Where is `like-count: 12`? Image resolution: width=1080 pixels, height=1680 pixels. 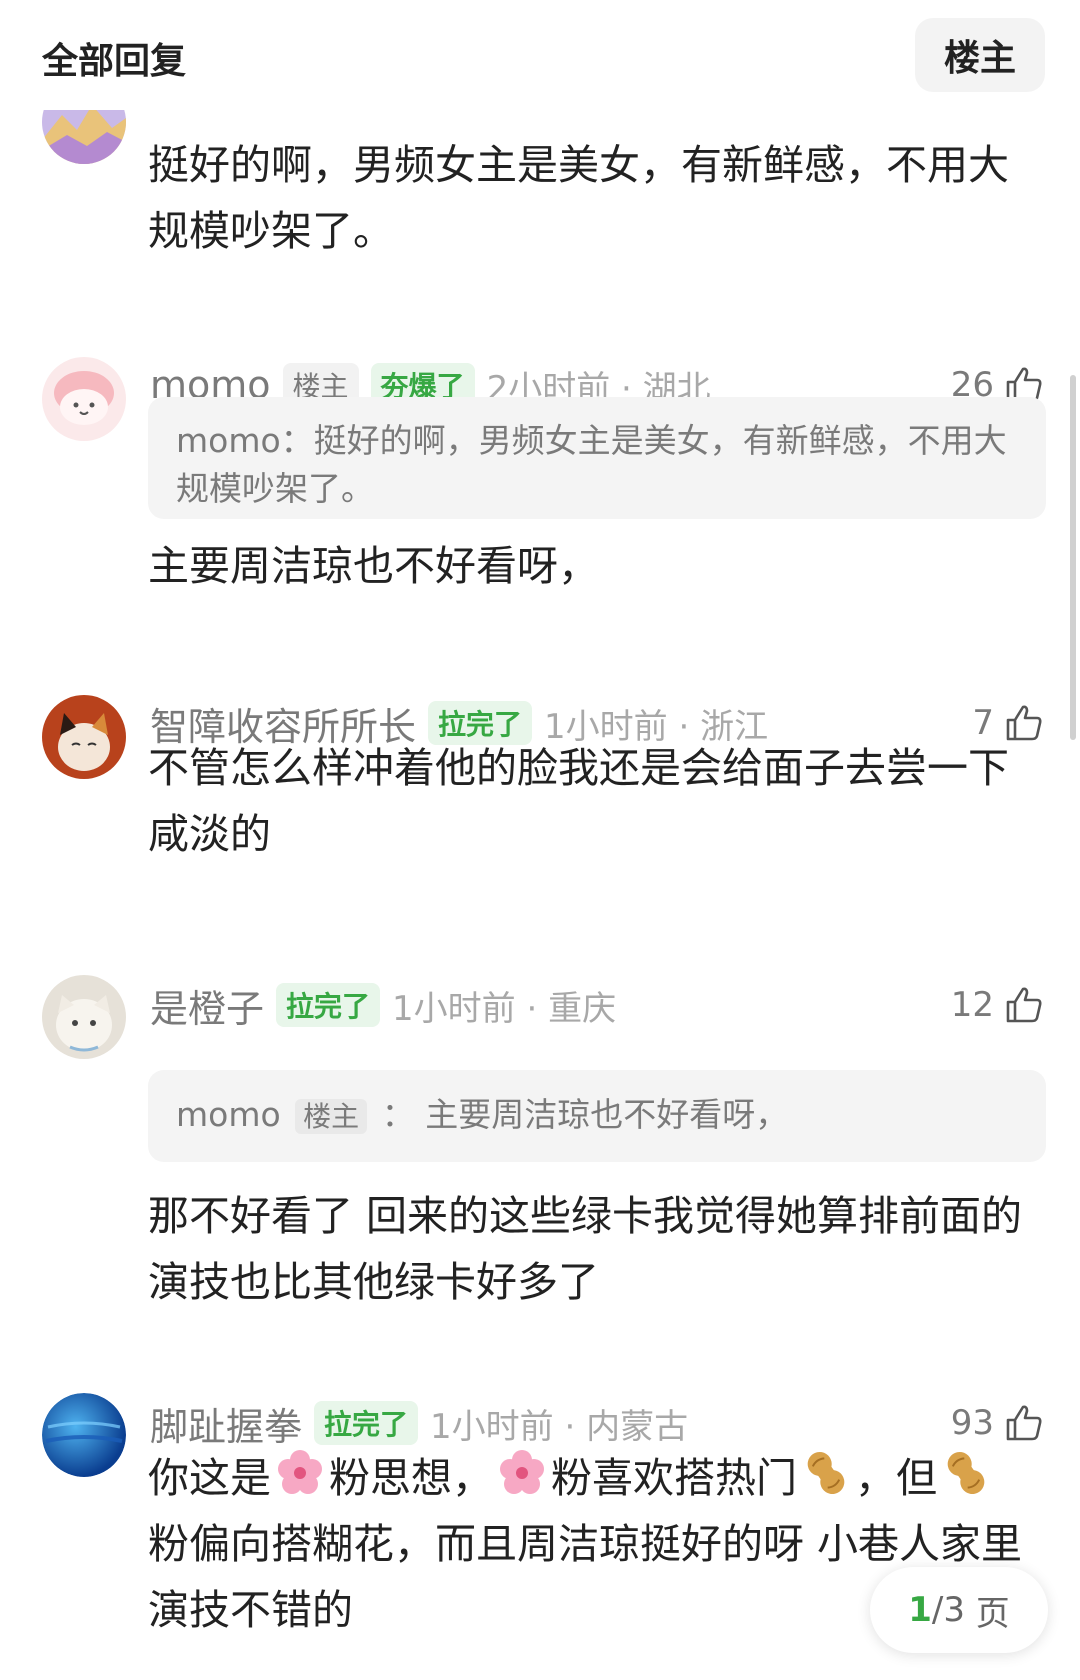
like-count: 12 is located at coordinates (972, 1005).